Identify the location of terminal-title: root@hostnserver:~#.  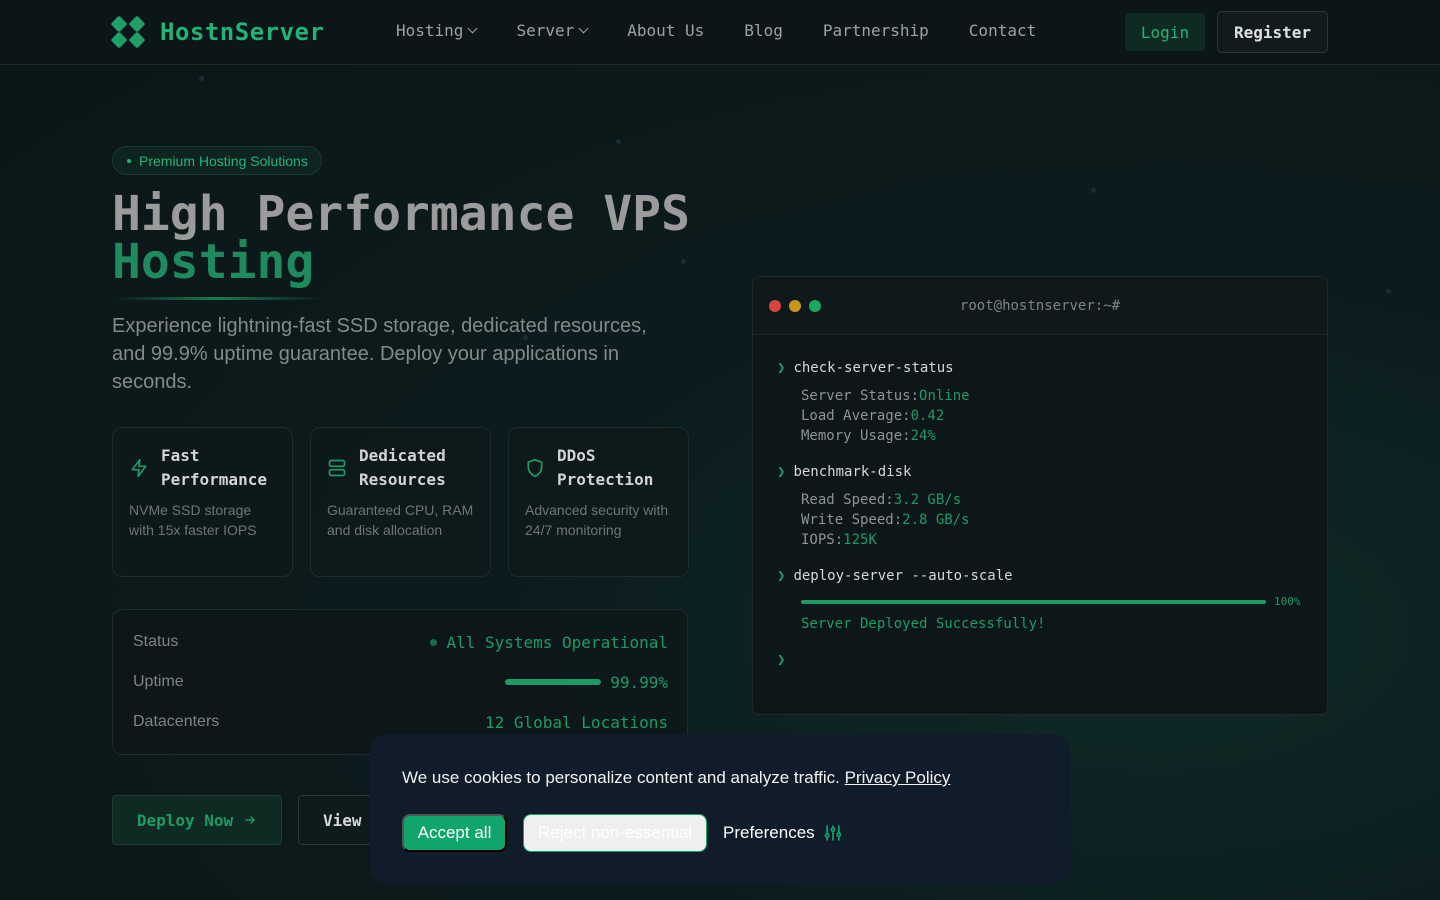
(1040, 306).